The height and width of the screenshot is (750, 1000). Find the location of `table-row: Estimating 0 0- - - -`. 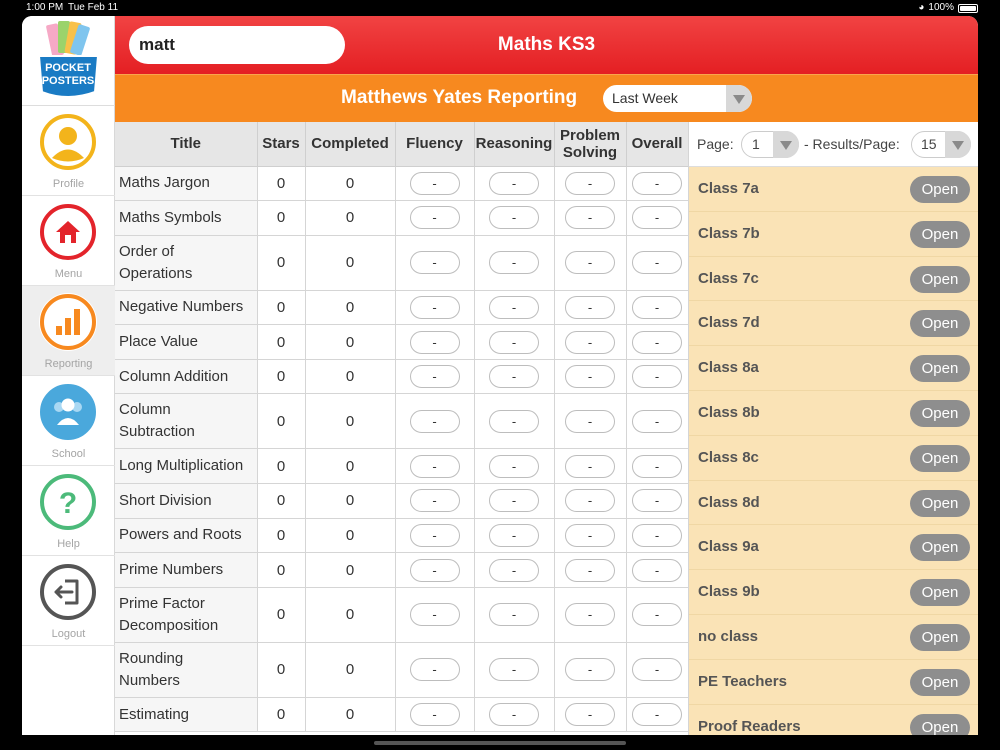

table-row: Estimating 0 0- - - - is located at coordinates (401, 715).